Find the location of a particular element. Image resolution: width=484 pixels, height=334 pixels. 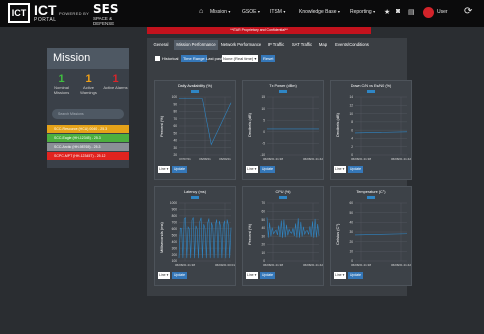

nav-itsm: ITSM ▾ is located at coordinates (277, 12).